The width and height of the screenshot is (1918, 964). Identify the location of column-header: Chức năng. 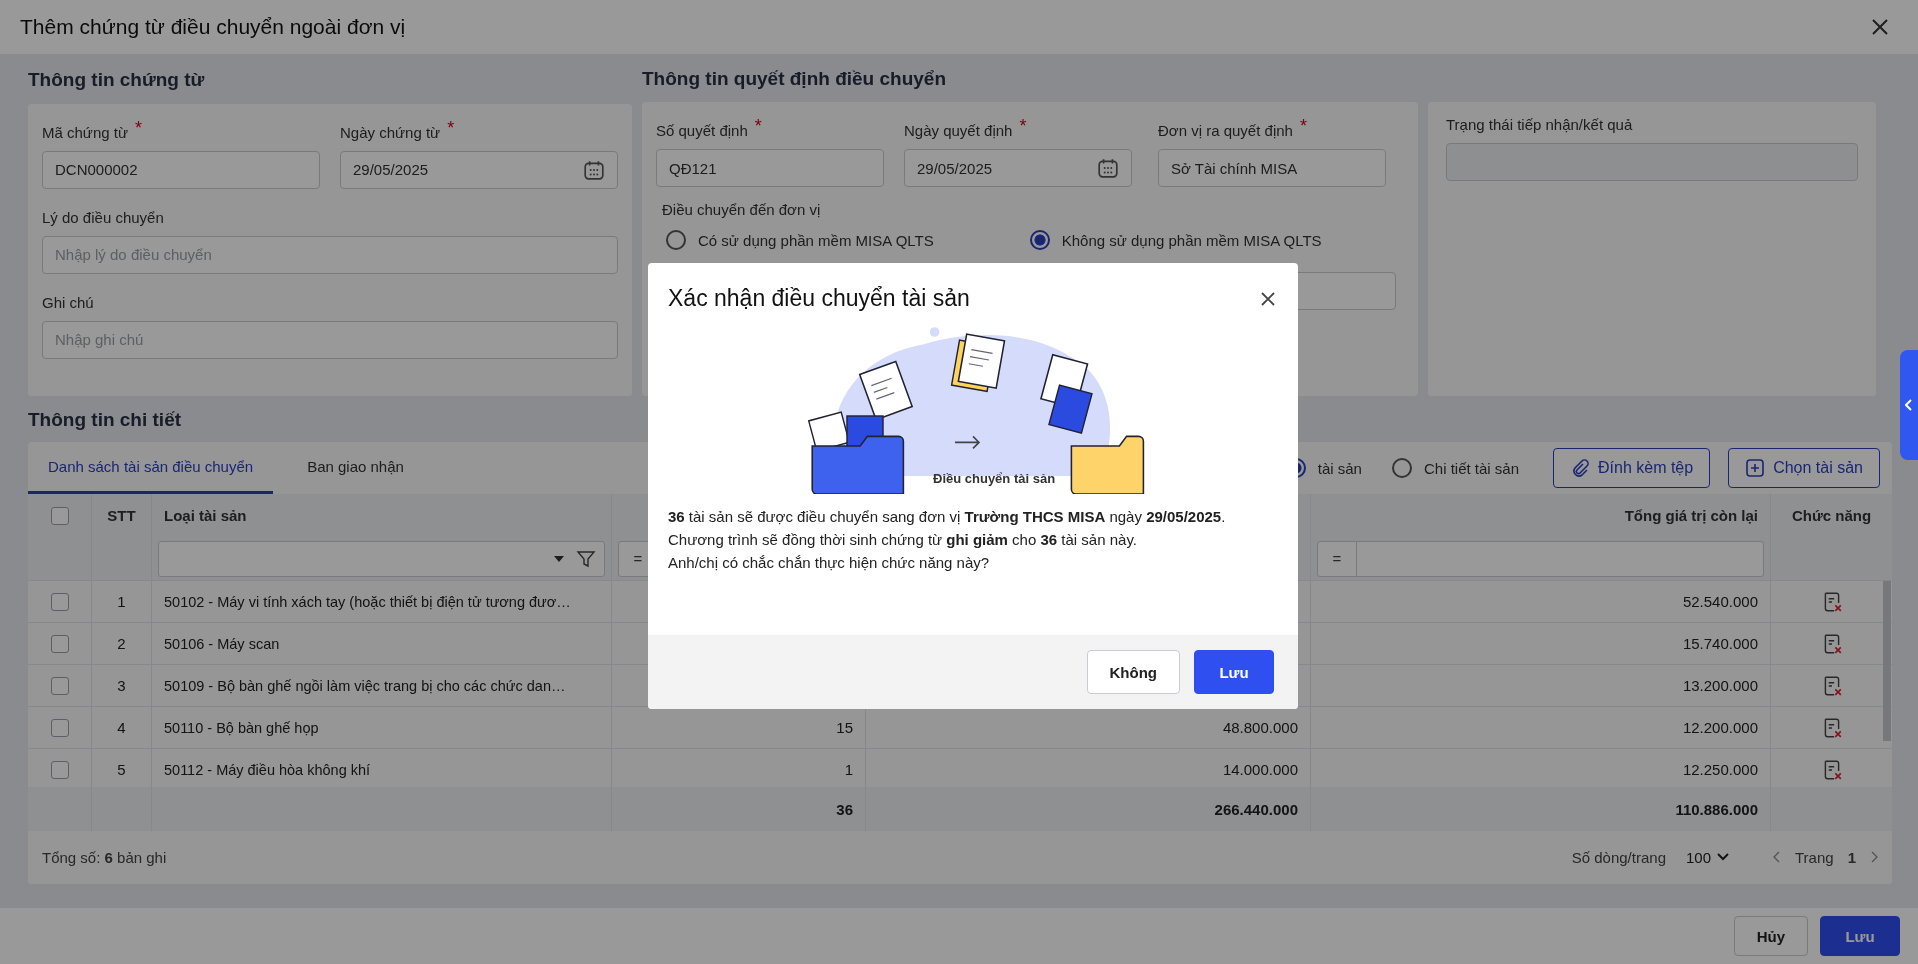
(1831, 515).